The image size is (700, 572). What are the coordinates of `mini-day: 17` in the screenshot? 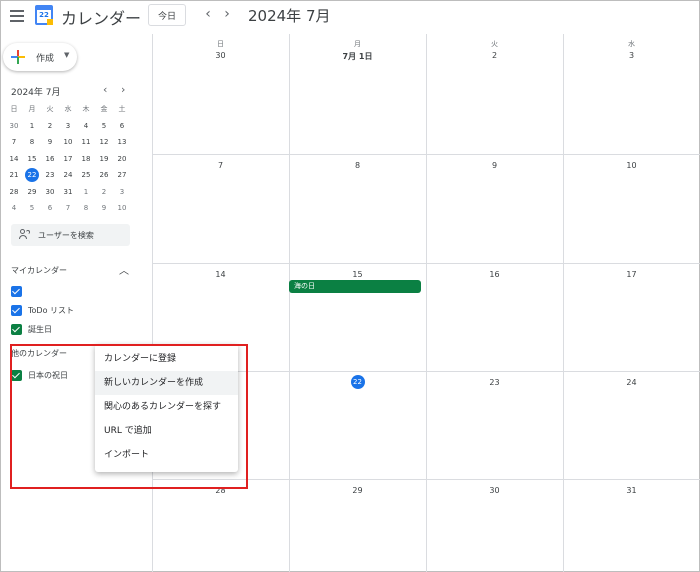 It's located at (68, 159).